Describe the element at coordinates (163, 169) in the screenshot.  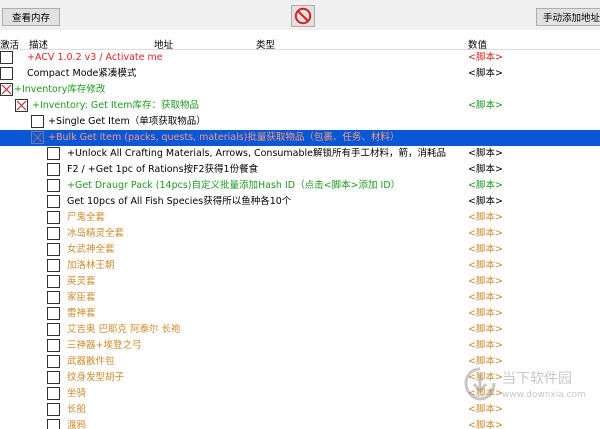
I see `row-description: F2 / +Get 1pc of Rations按F2获得1份餐食` at that location.